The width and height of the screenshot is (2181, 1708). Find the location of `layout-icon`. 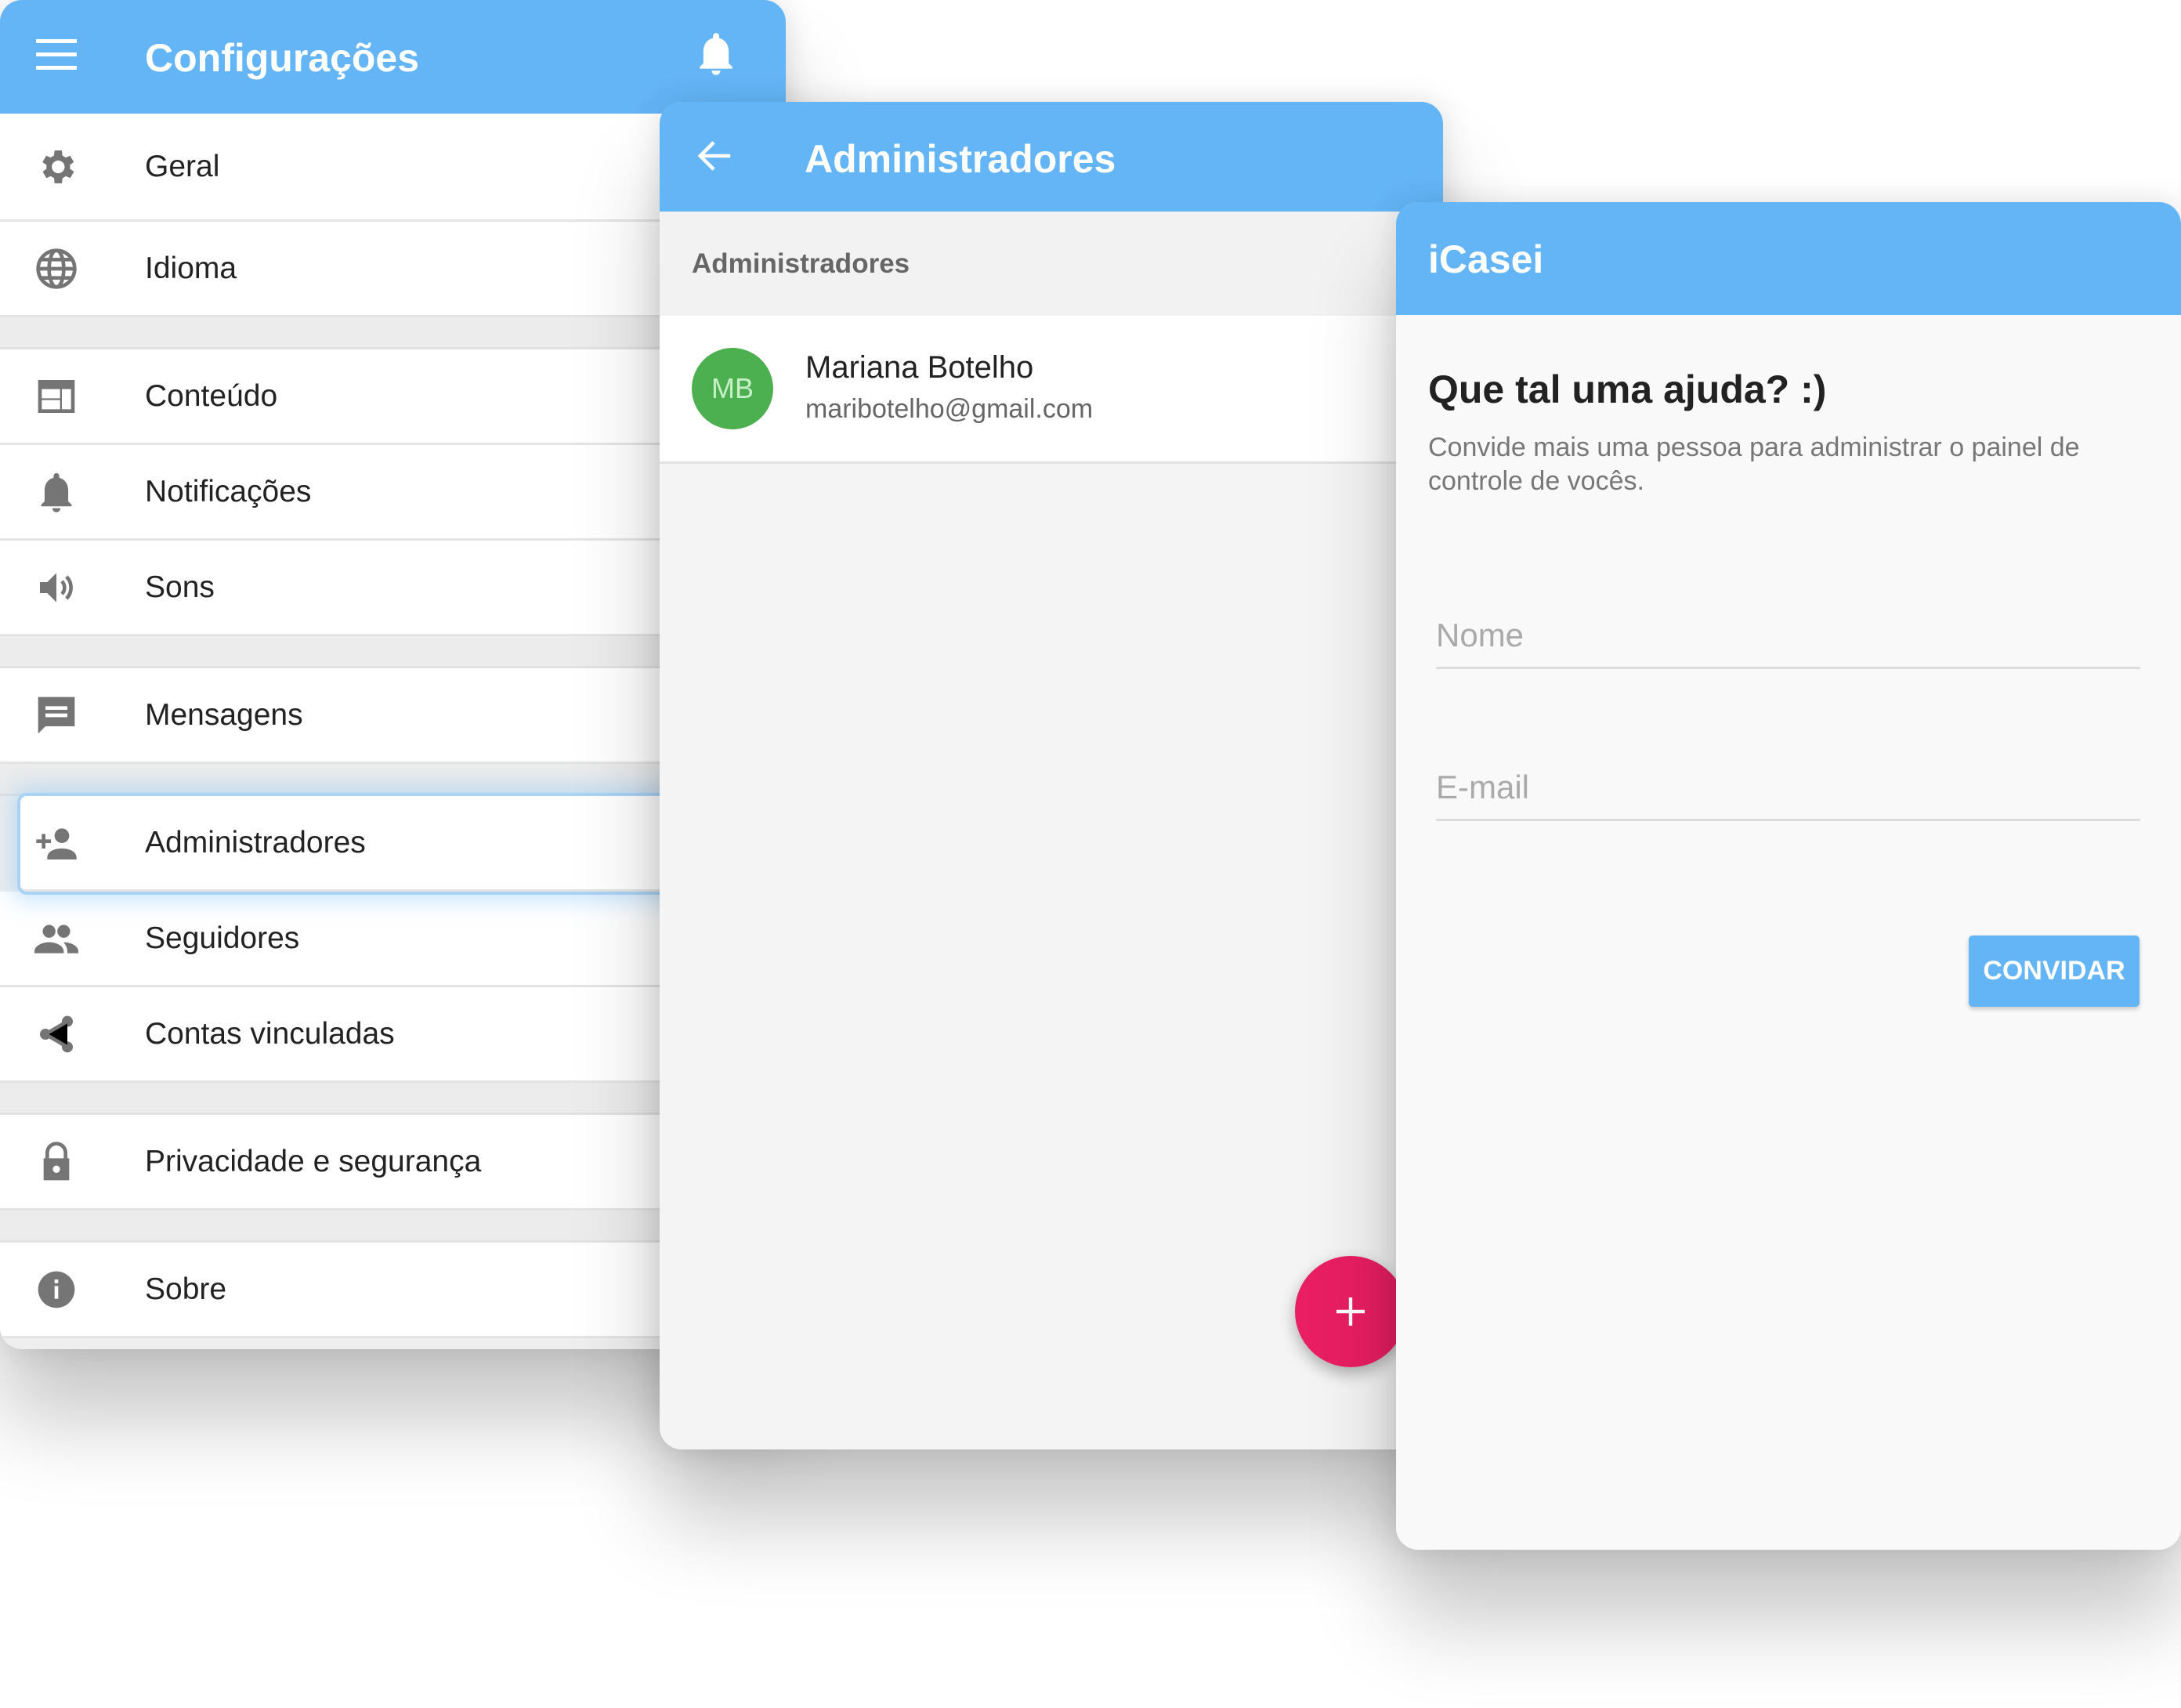

layout-icon is located at coordinates (56, 396).